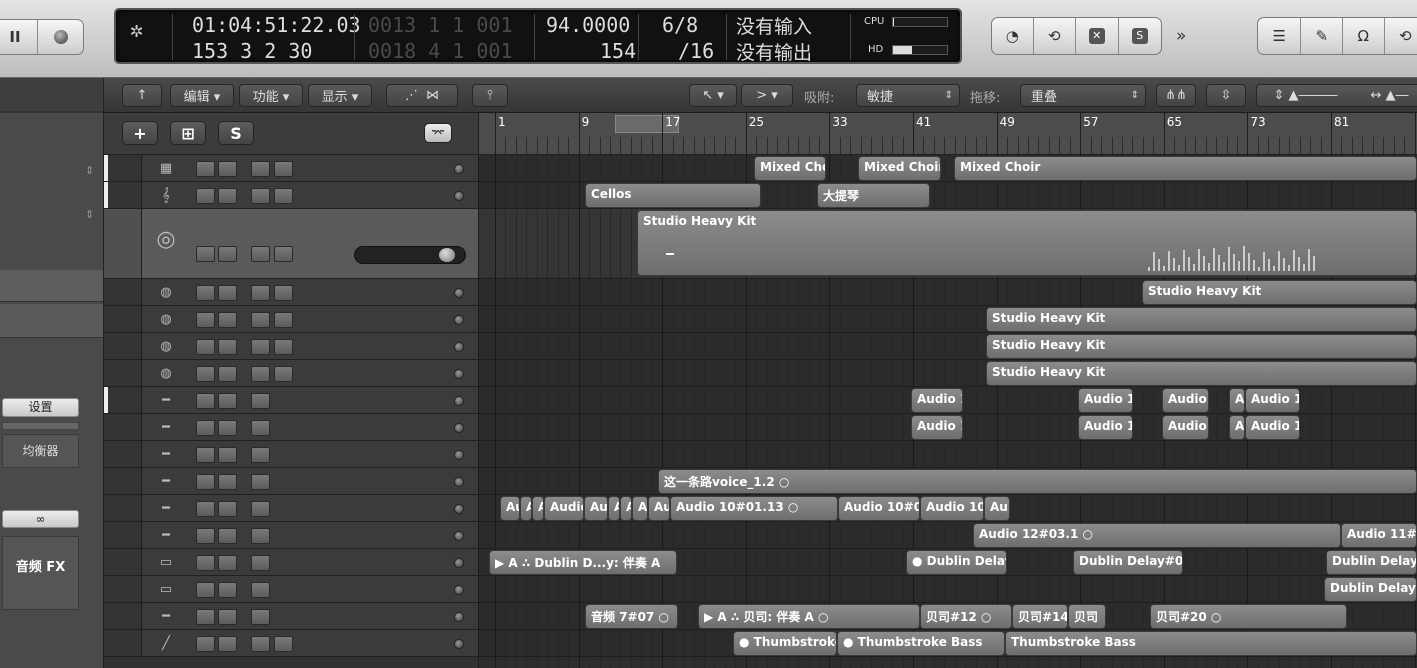  Describe the element at coordinates (767, 95) in the screenshot. I see `pencil-tool: > ▾` at that location.